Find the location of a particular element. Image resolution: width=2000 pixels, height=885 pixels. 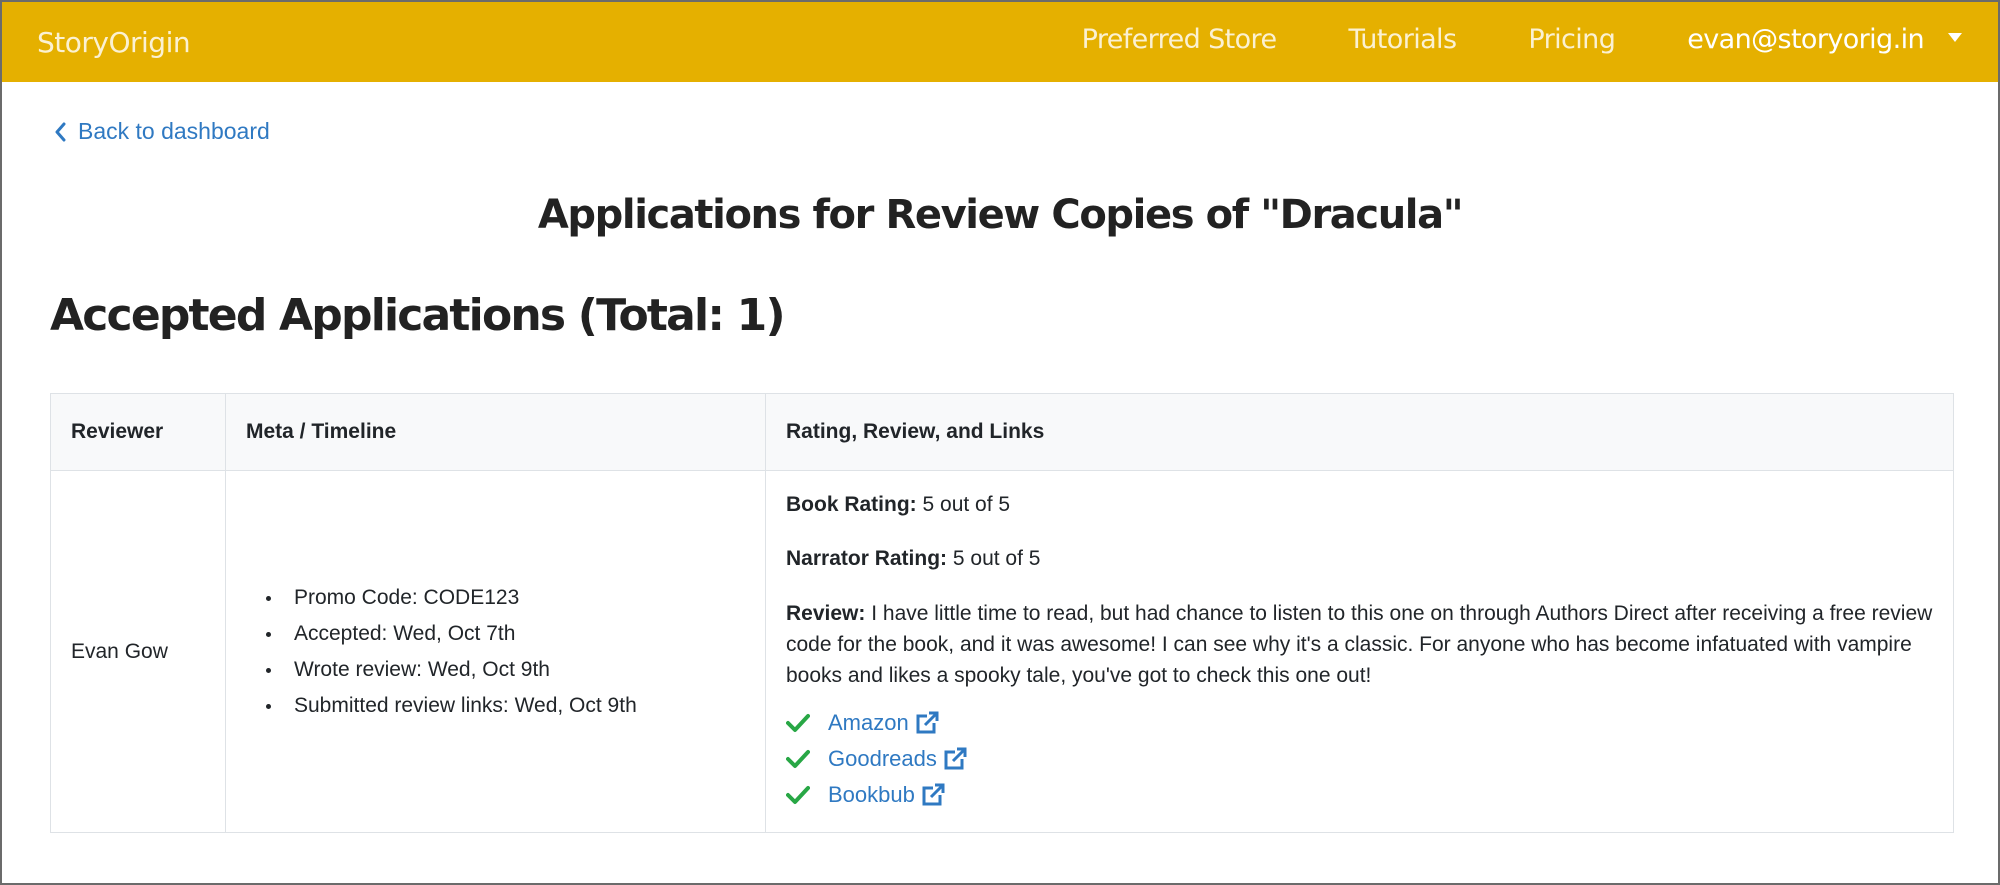

nav-preferred-store: Preferred Store is located at coordinates (1179, 39).